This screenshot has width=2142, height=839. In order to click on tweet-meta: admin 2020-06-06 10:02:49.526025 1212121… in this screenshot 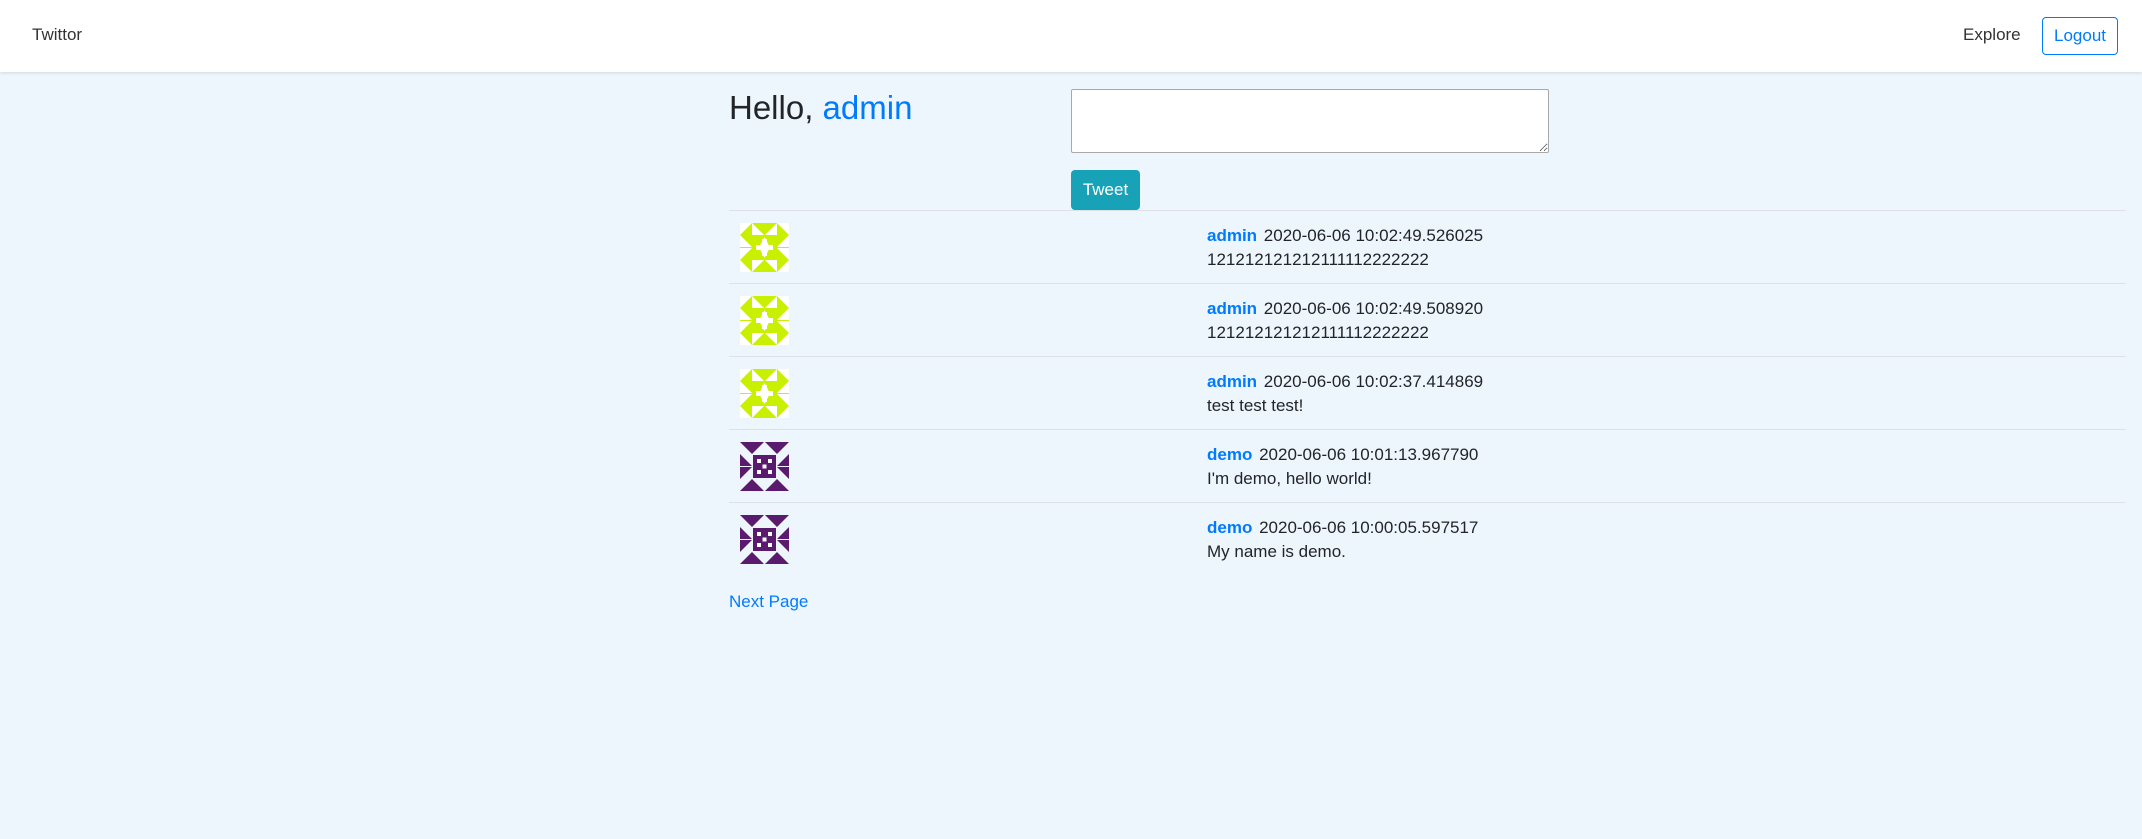, I will do `click(1345, 248)`.